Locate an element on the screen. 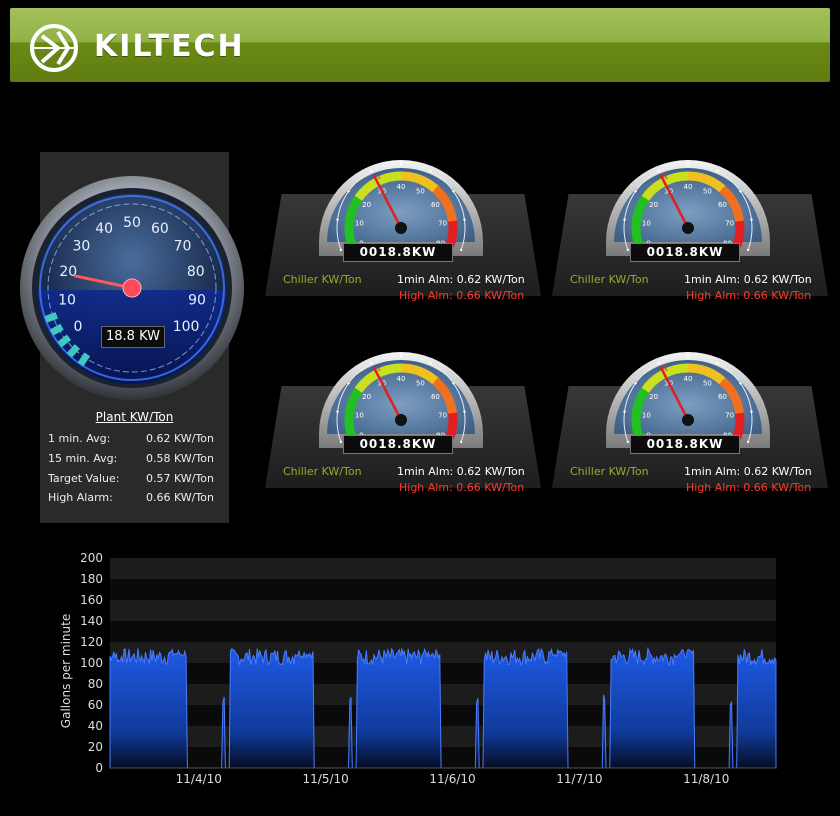  stat-value: 0.66 KW/Ton is located at coordinates (180, 497).